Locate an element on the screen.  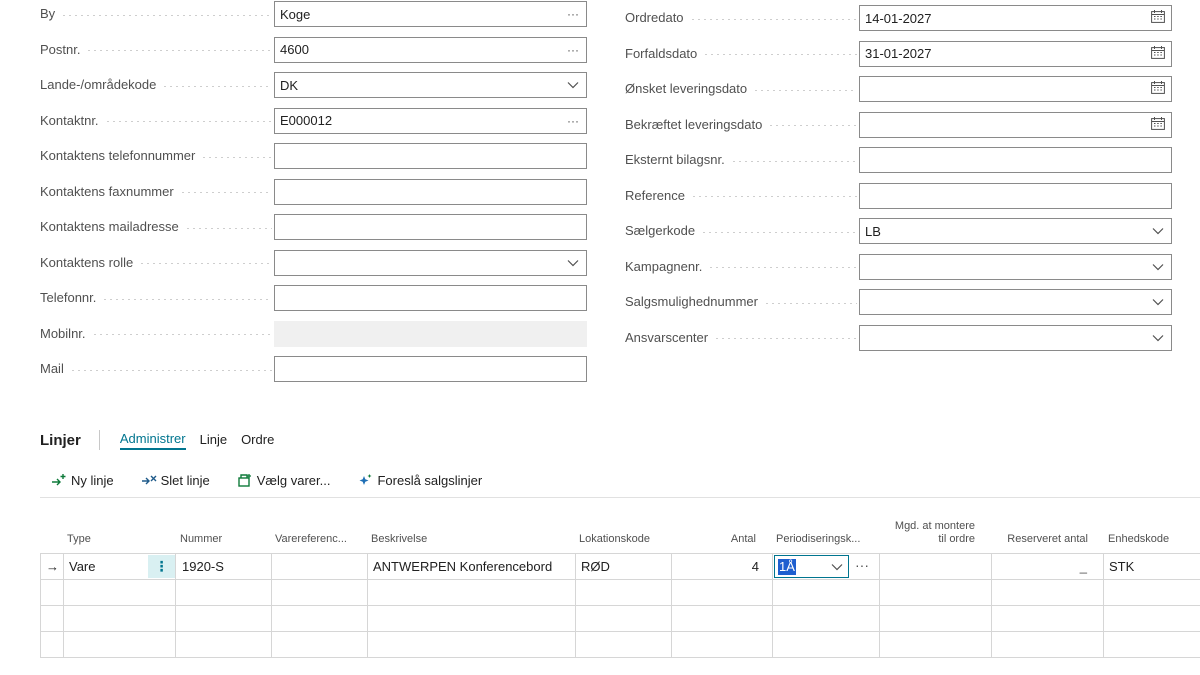
col-header-enhedskode: Enhedskode is located at coordinates (1138, 539).